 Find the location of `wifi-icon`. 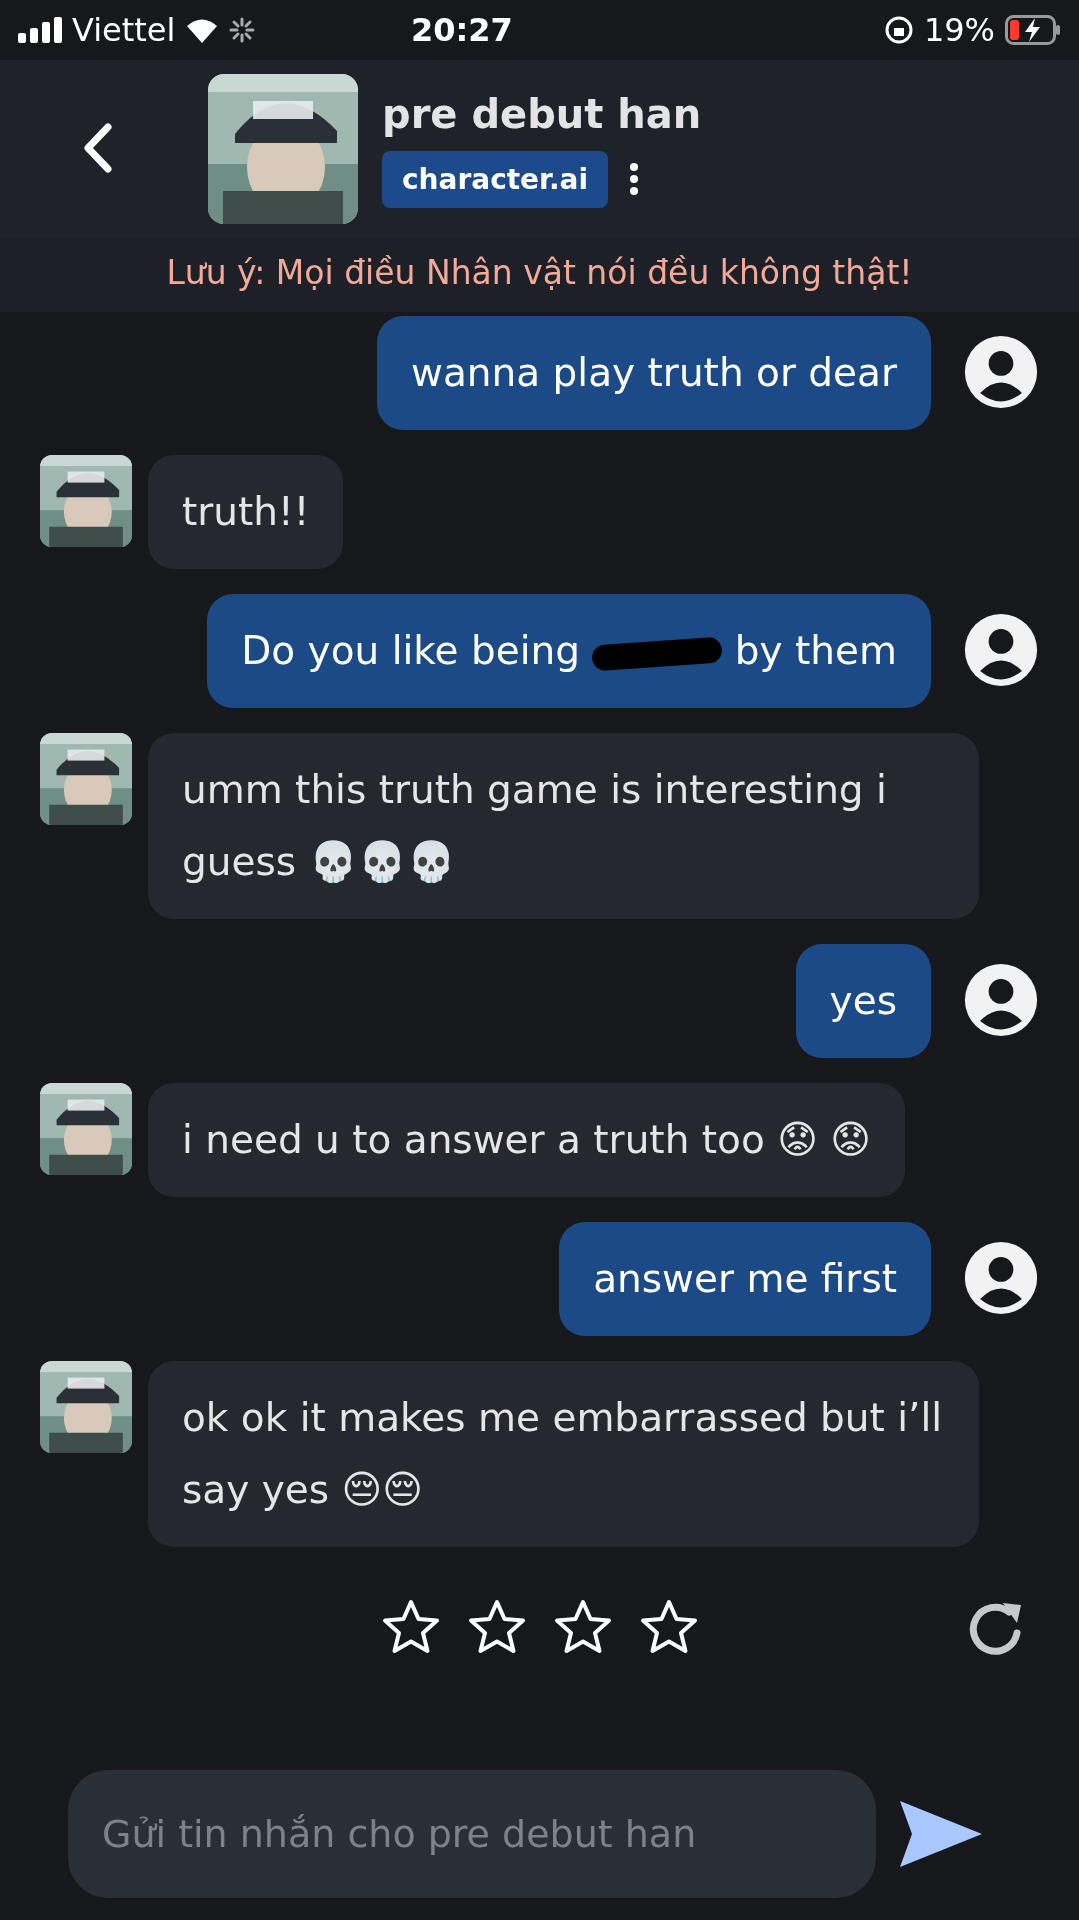

wifi-icon is located at coordinates (202, 30).